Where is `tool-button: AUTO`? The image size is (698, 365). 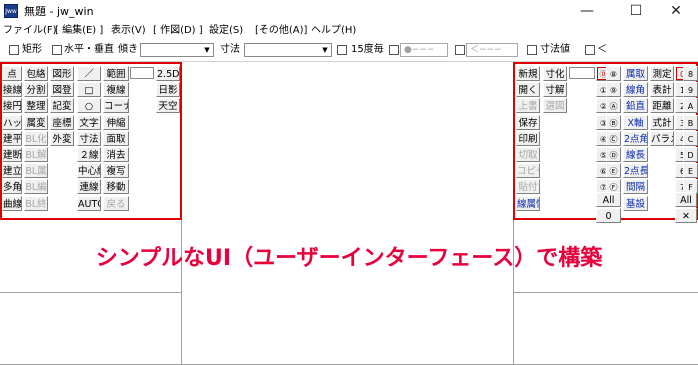 tool-button: AUTO is located at coordinates (89, 203).